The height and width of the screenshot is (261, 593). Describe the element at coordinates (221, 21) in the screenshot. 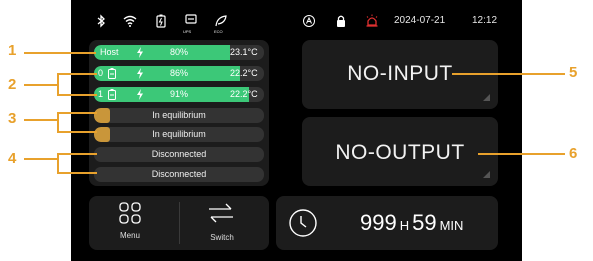

I see `eco-icon` at that location.